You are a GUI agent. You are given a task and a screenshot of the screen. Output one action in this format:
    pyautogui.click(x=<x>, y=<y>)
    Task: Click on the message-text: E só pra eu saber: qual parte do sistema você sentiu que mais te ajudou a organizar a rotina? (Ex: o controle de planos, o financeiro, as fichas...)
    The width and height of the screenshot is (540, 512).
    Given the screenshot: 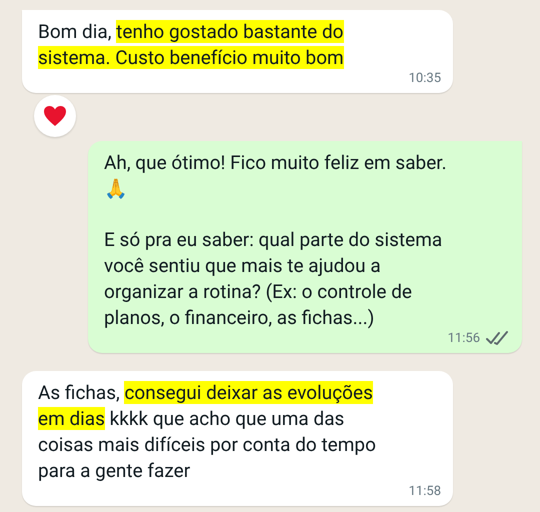 What is the action you would take?
    pyautogui.click(x=274, y=279)
    